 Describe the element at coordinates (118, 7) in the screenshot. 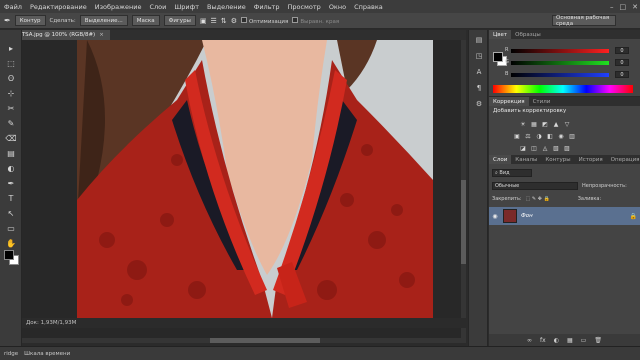

I see `menu-image: Изображение` at that location.